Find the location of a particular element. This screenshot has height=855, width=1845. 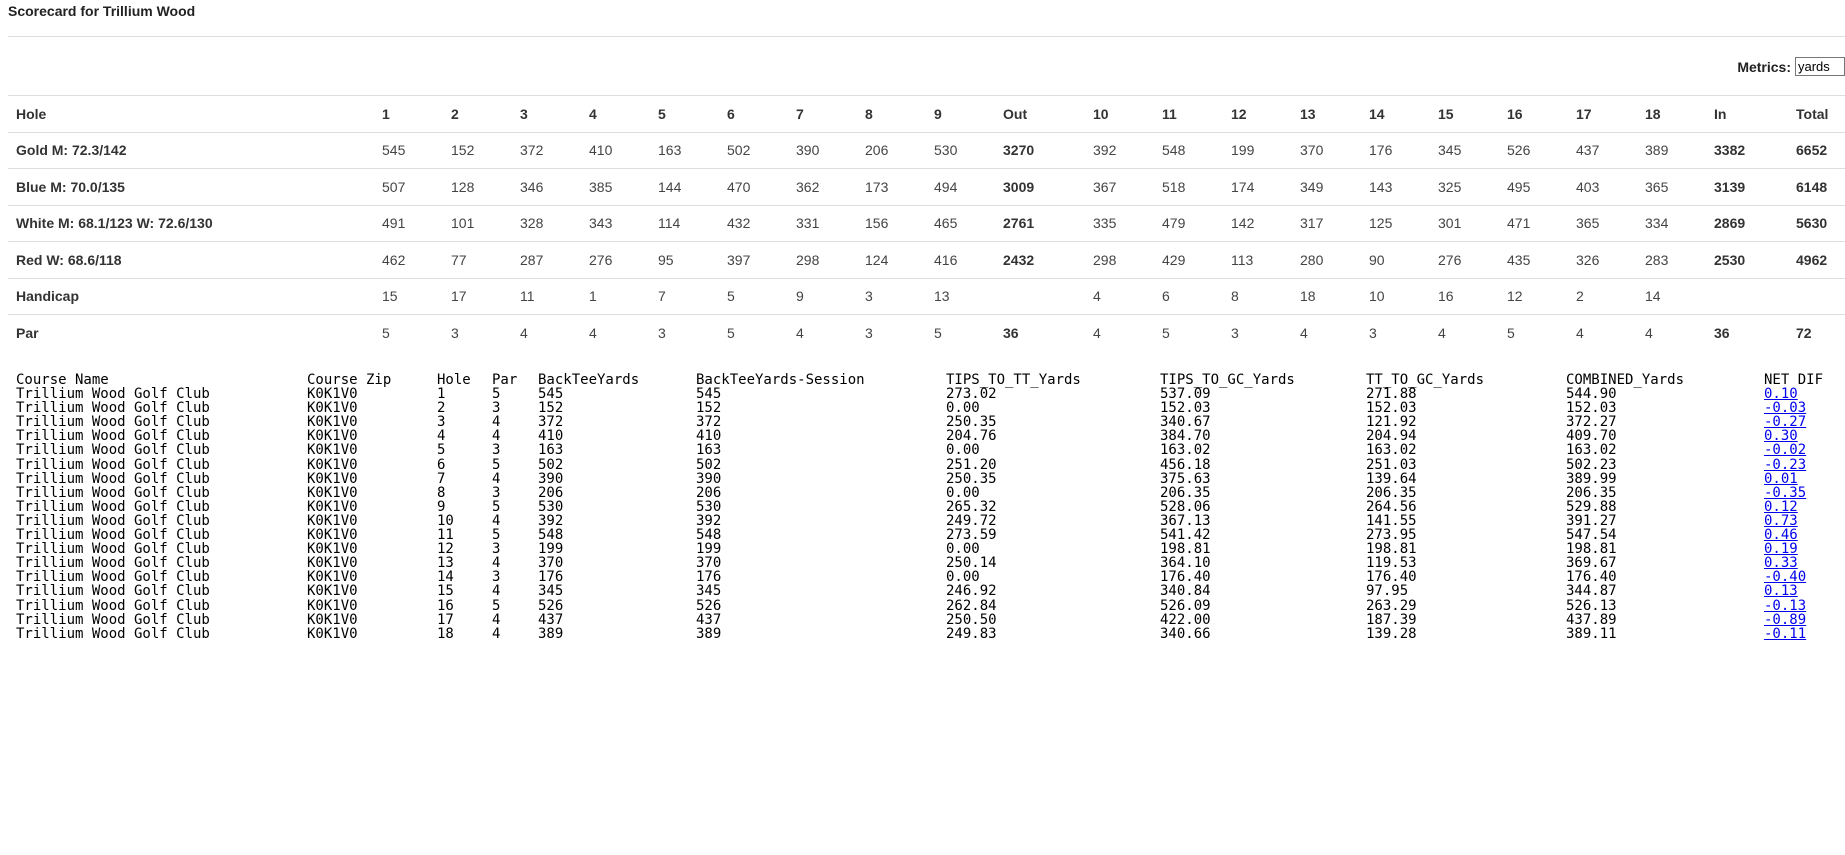

score-cell: 1 is located at coordinates (615, 296).